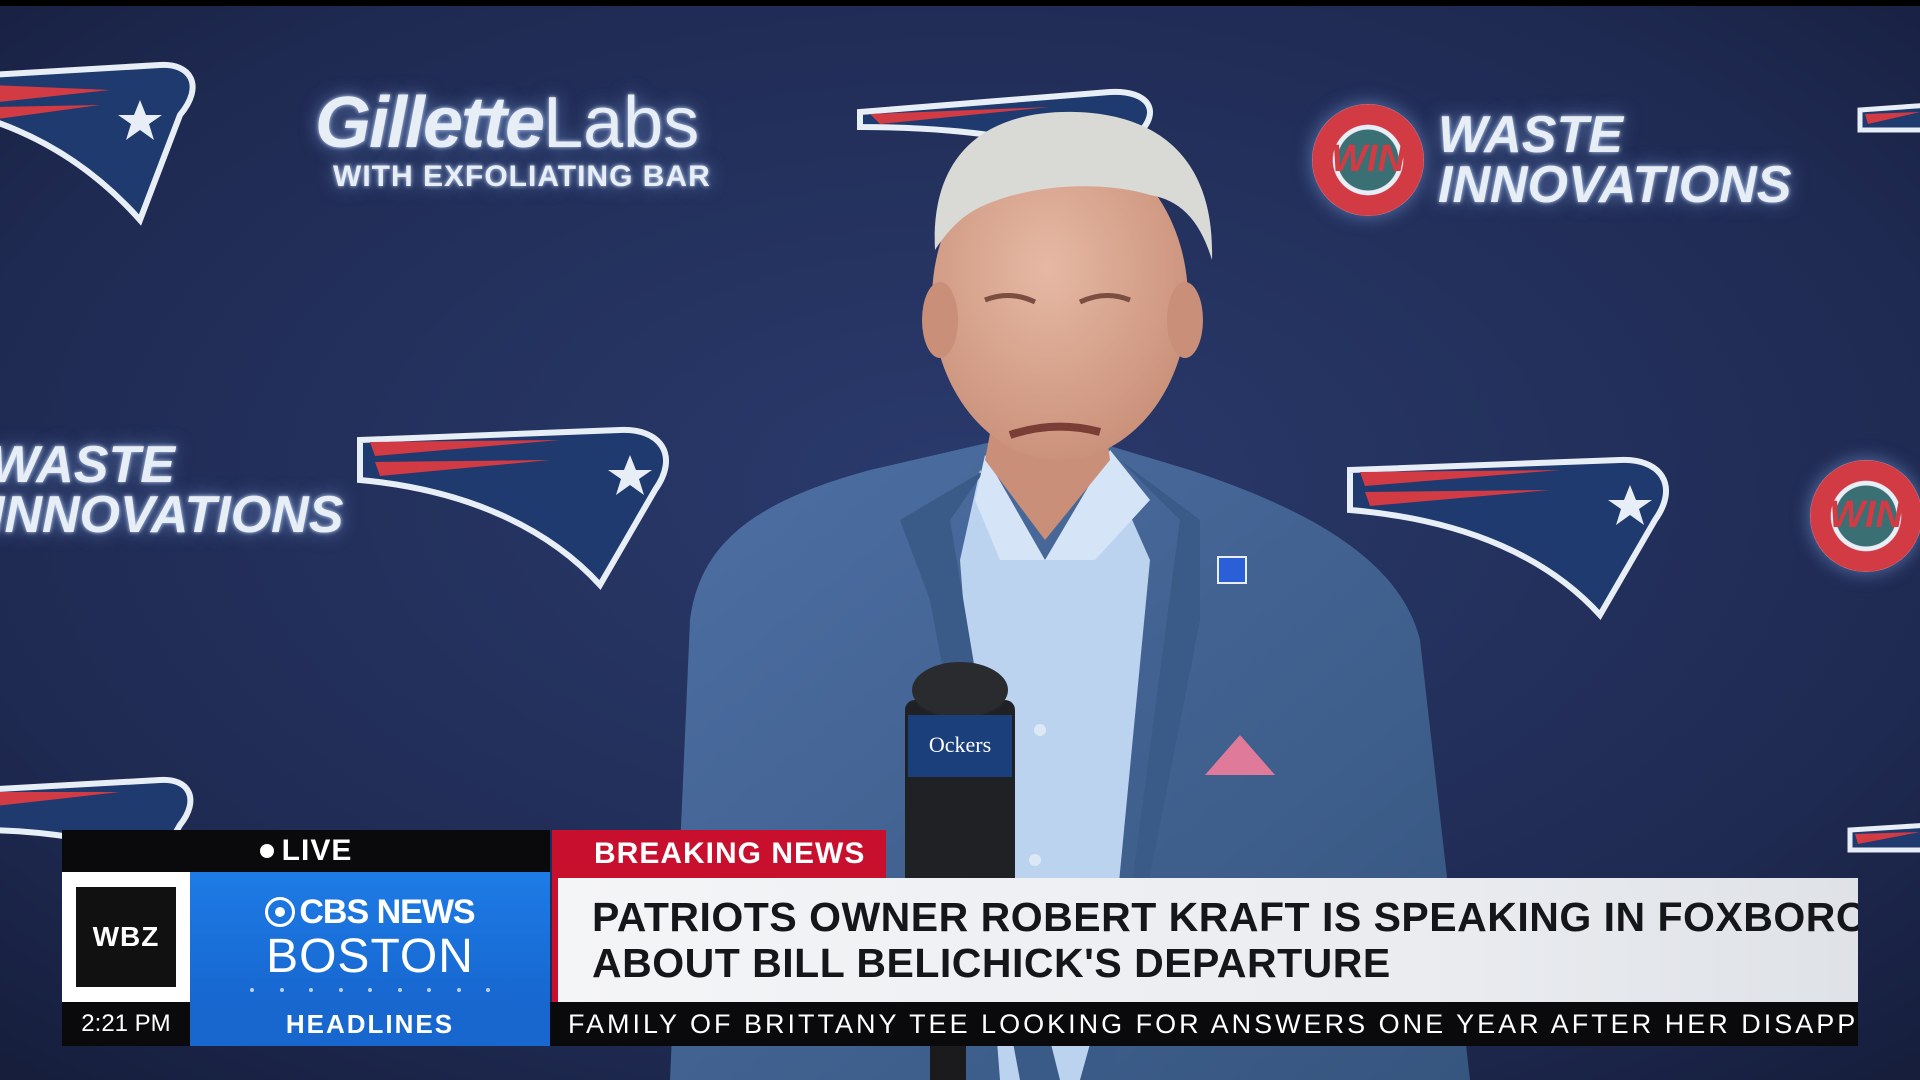  What do you see at coordinates (370, 1024) in the screenshot?
I see `ticker-section-label: HEADLINES` at bounding box center [370, 1024].